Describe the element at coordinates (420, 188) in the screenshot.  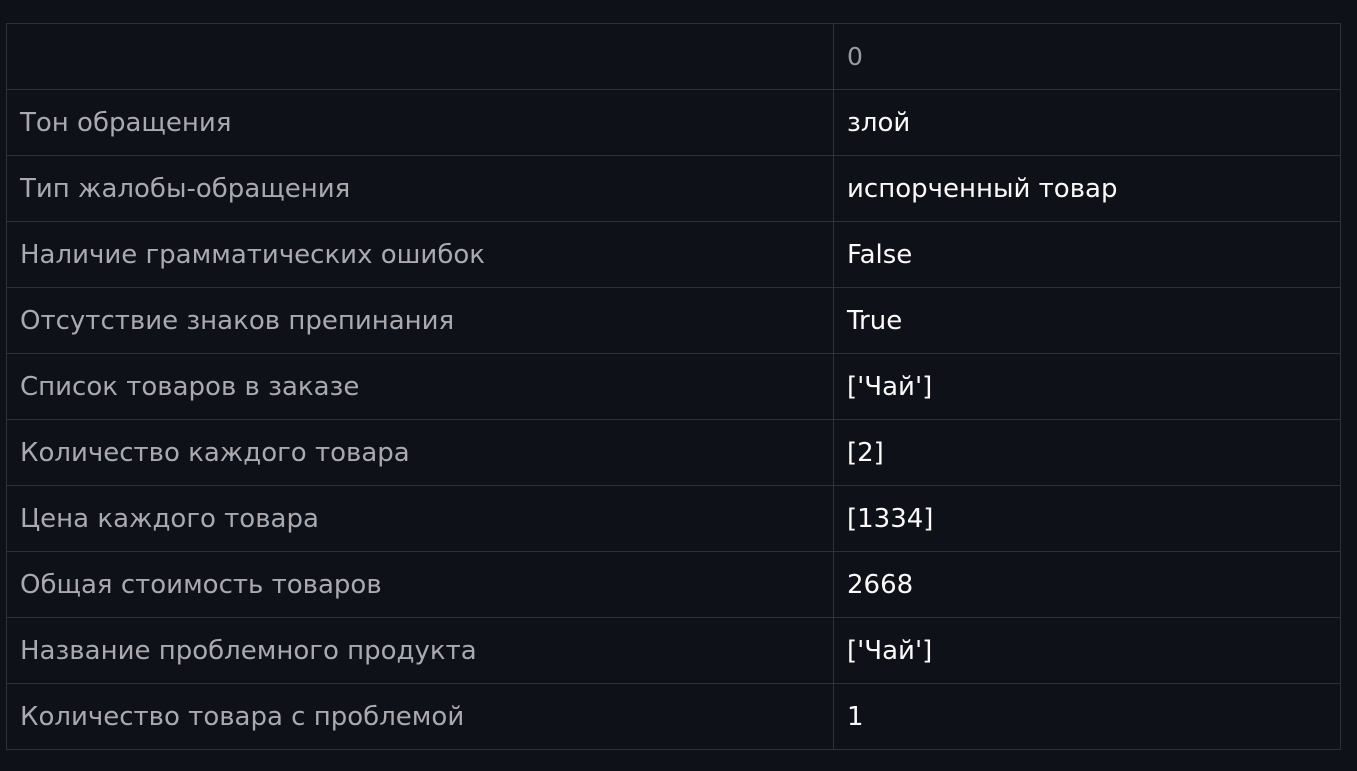
I see `row-label: Тип жалобы-обращения` at that location.